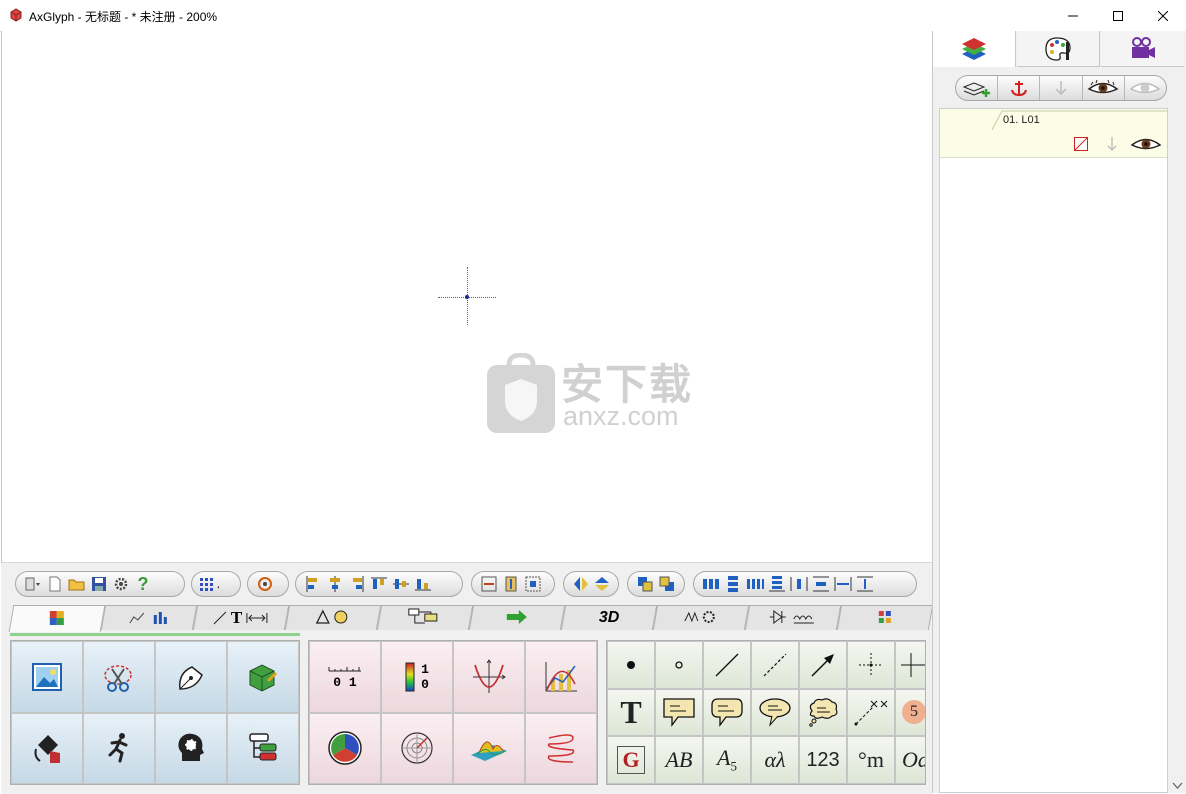 Image resolution: width=1186 pixels, height=794 pixels. What do you see at coordinates (333, 617) in the screenshot?
I see `tab-shapes` at bounding box center [333, 617].